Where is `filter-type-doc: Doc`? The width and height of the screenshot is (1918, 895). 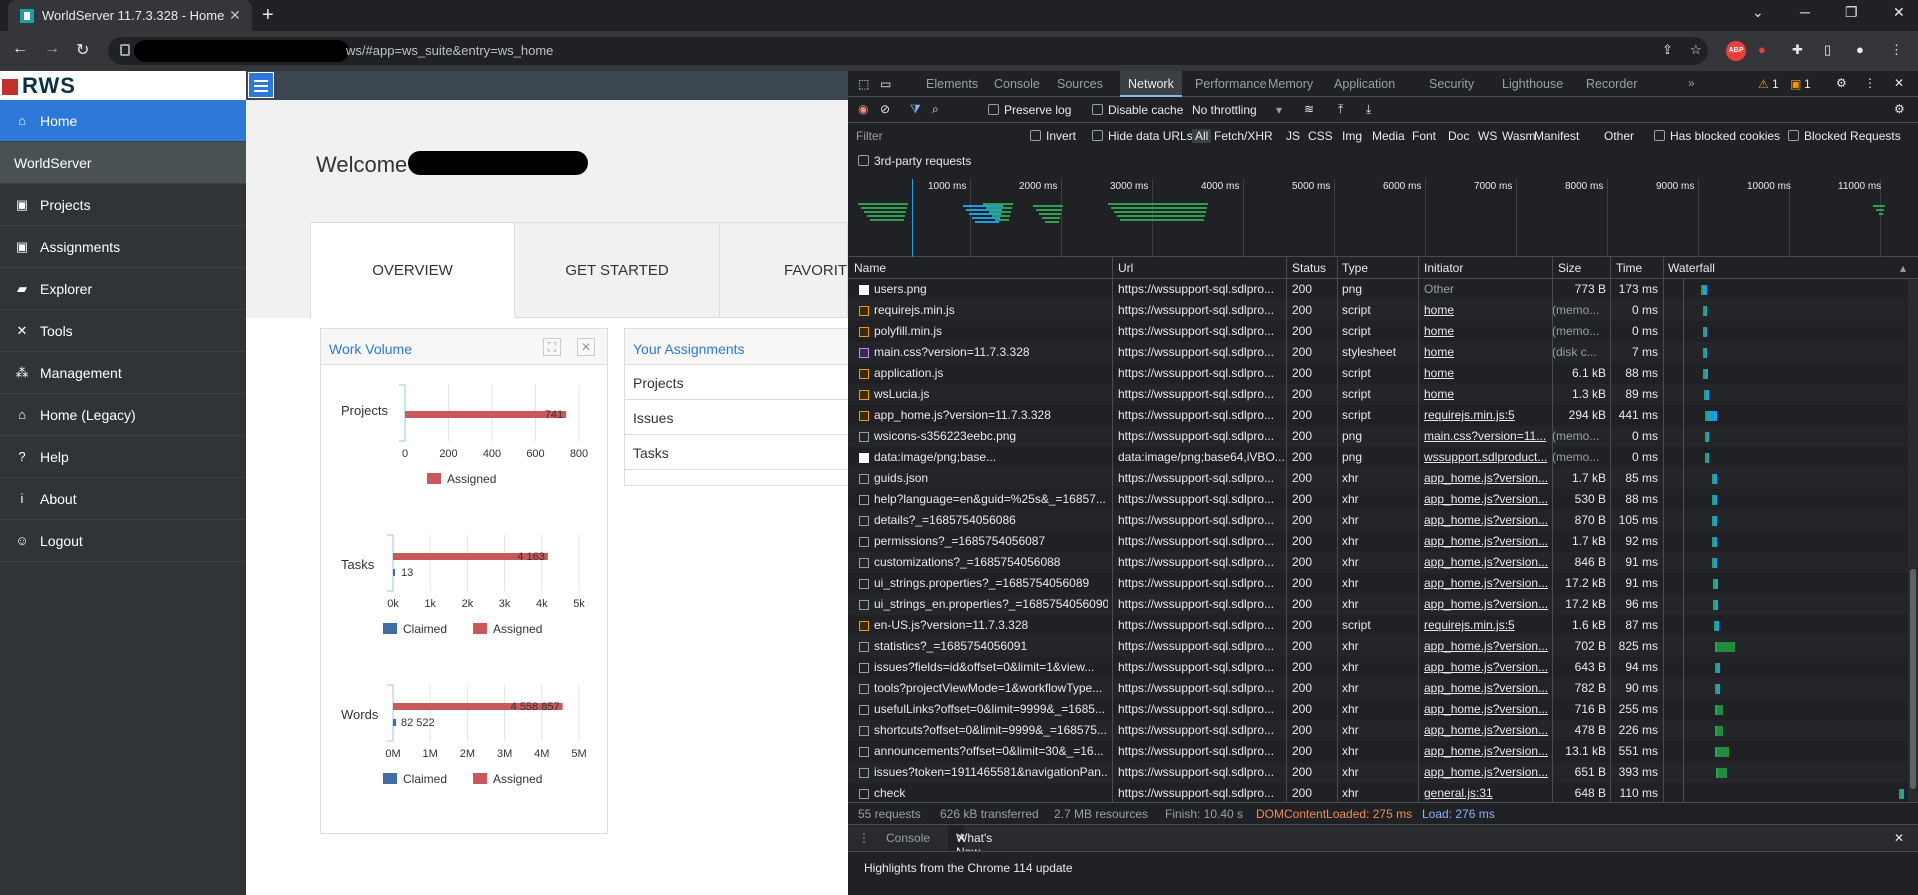 filter-type-doc: Doc is located at coordinates (1458, 136).